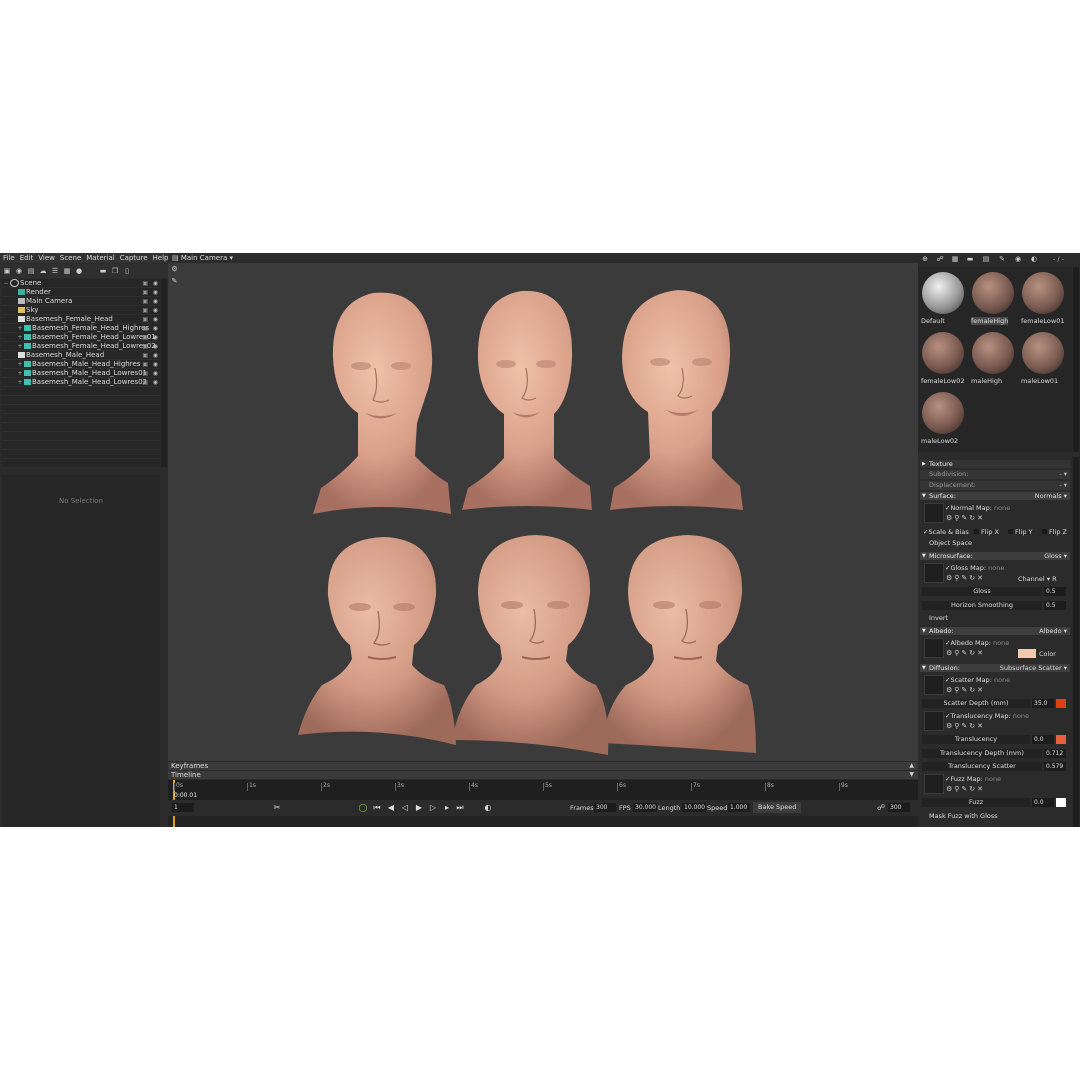 This screenshot has width=1080, height=1080. Describe the element at coordinates (81, 382) in the screenshot. I see `tree-item-male-lowres02: + Basemesh_Male_Head_Lowres02 ▣ ◉` at that location.